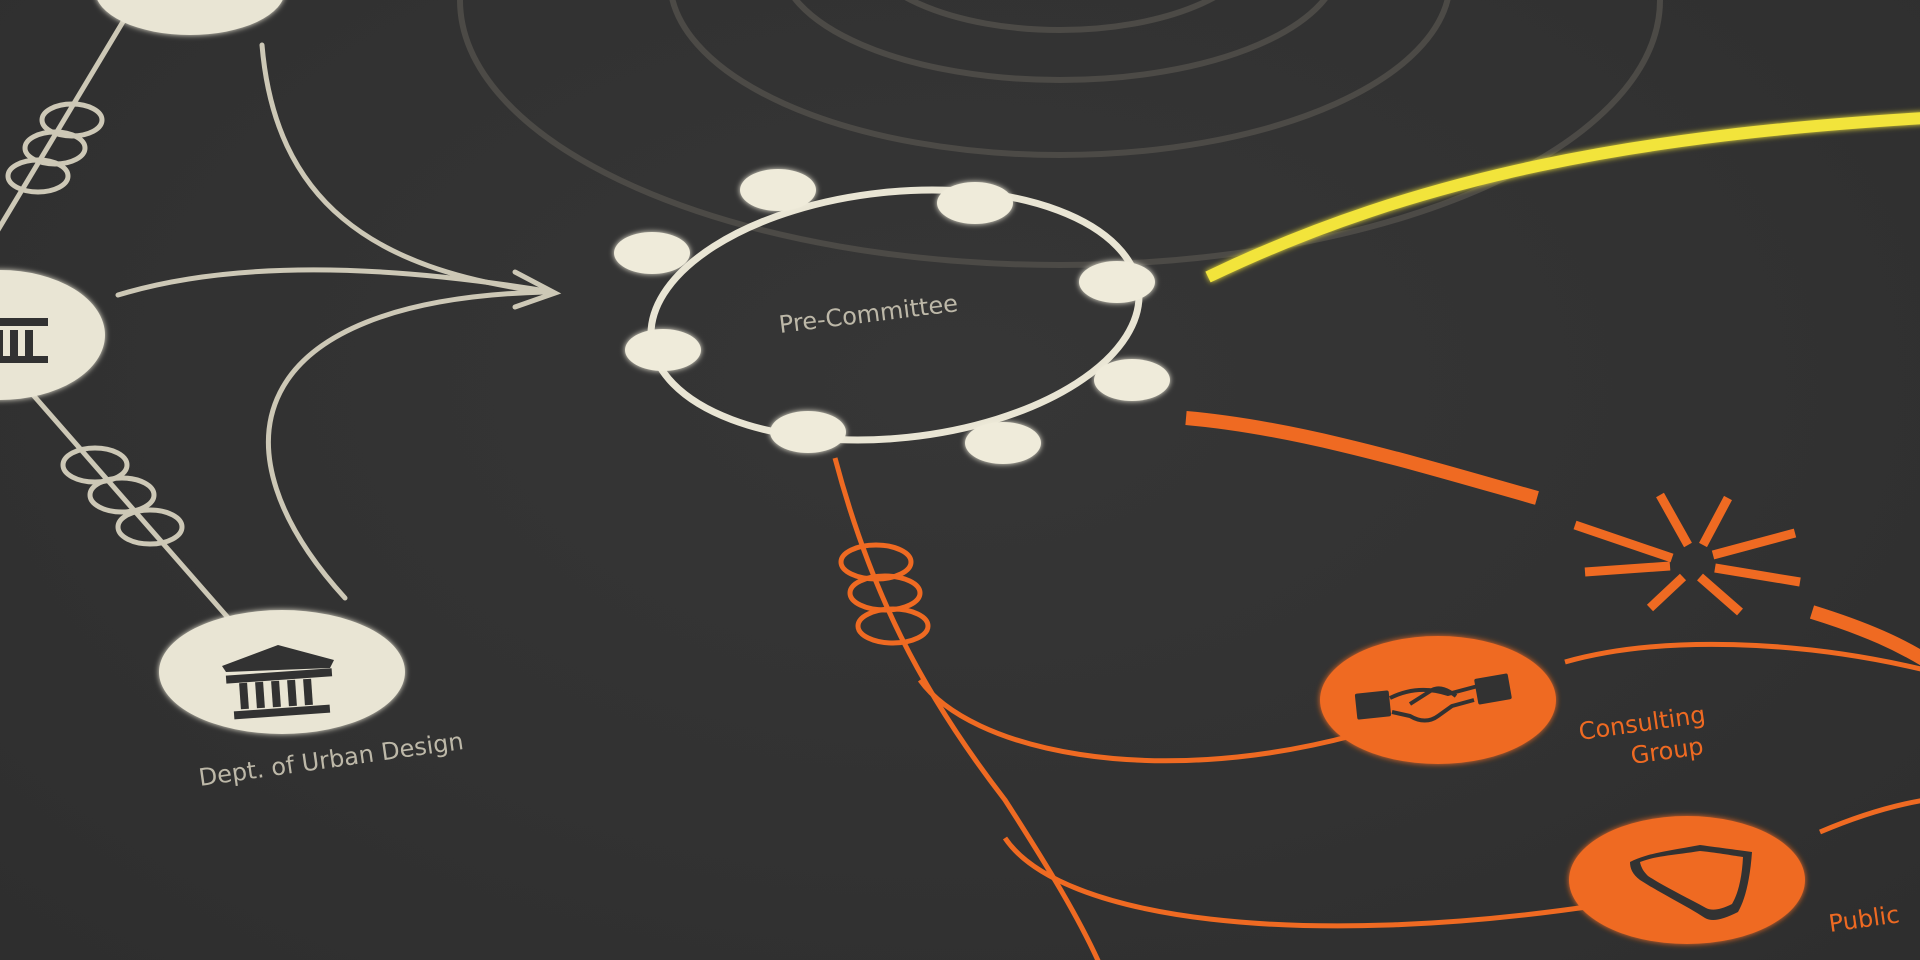  I want to click on consulting-group-label-line2: Group, so click(1667, 751).